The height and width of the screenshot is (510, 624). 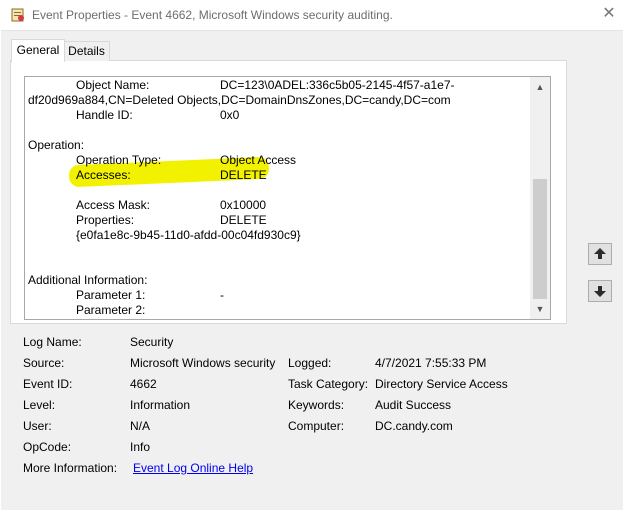 I want to click on level-label: Level:, so click(x=39, y=405).